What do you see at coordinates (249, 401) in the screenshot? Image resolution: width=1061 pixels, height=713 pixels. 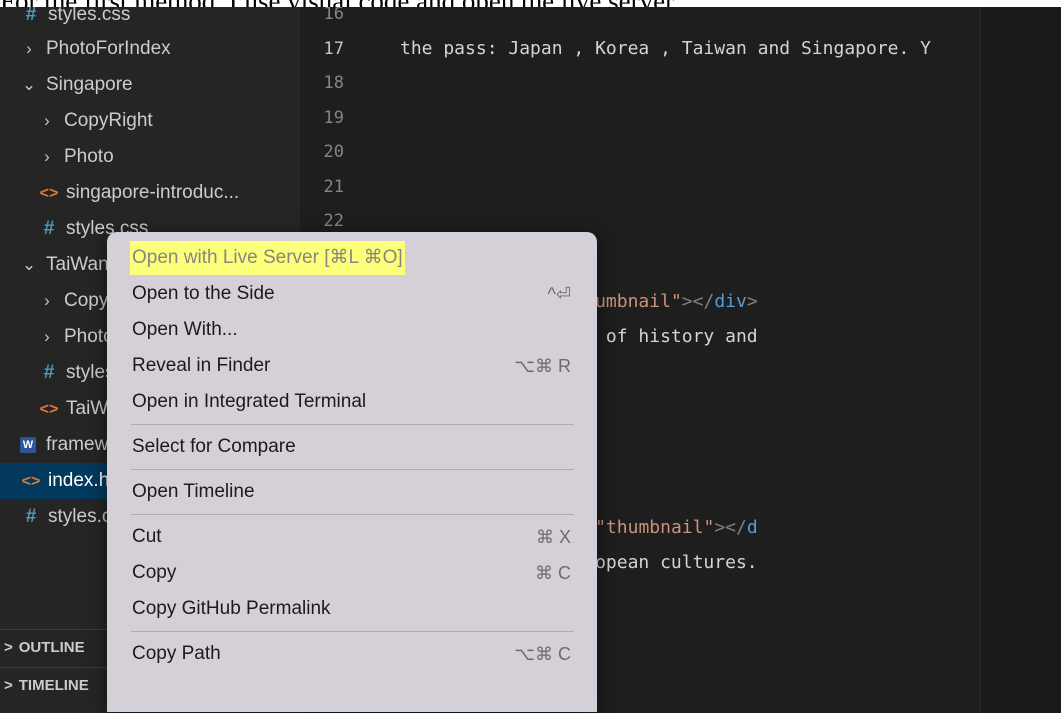 I see `menu-item-label: Open in Integrated Terminal` at bounding box center [249, 401].